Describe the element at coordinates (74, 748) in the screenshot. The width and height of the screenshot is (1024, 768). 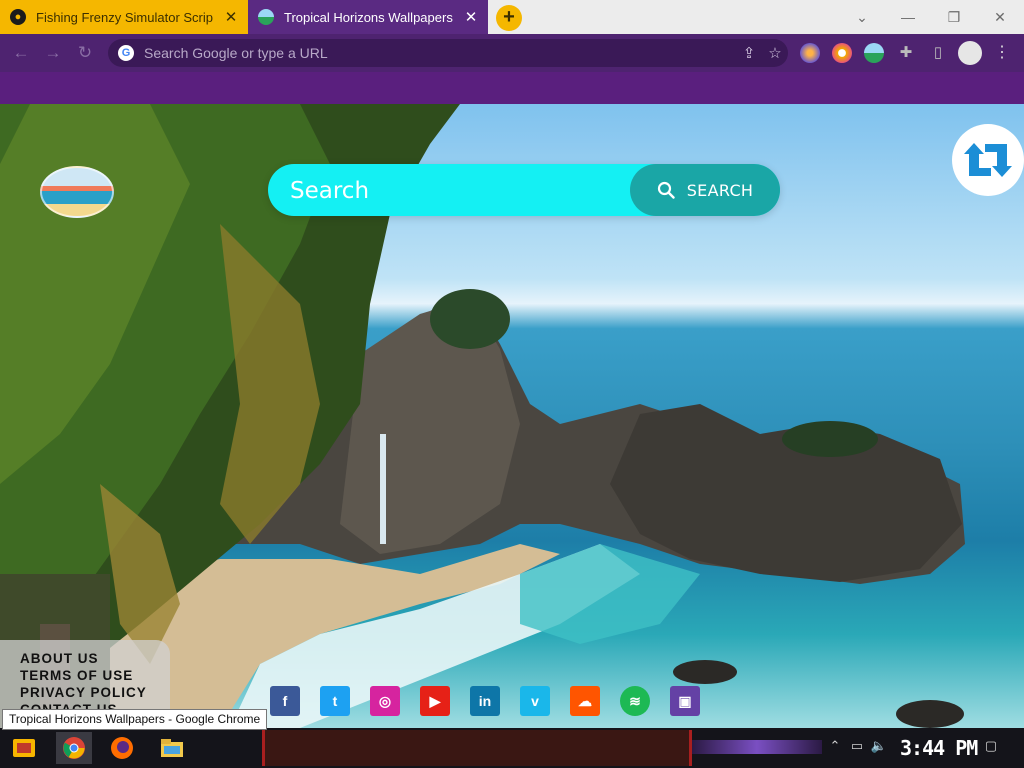
I see `chrome-taskbar-icon` at that location.